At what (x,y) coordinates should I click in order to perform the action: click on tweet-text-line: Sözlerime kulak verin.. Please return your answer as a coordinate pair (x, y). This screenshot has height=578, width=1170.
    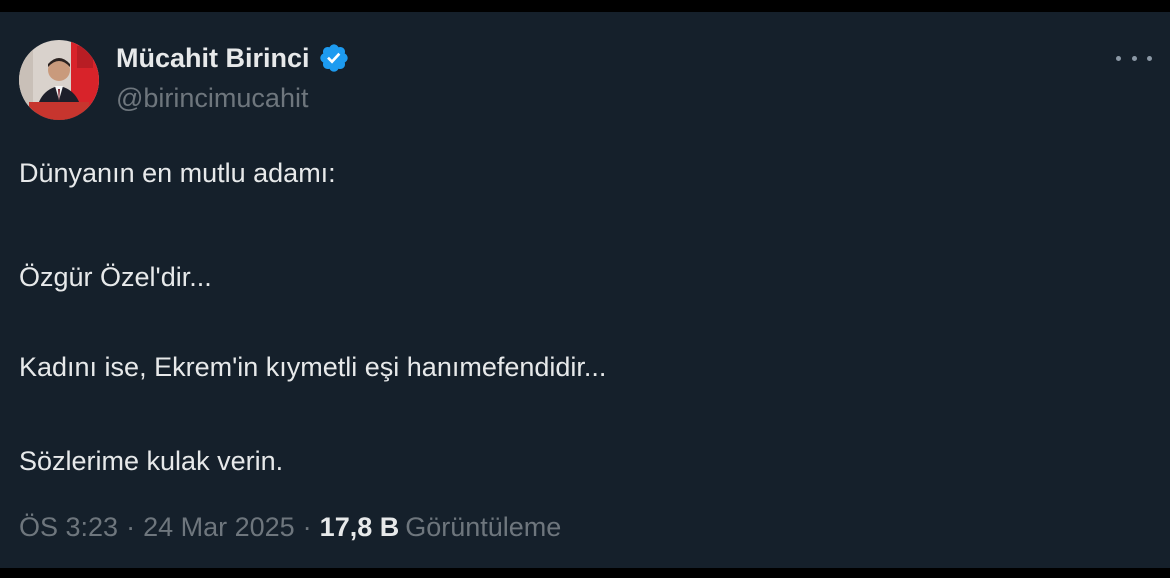
    Looking at the image, I should click on (151, 461).